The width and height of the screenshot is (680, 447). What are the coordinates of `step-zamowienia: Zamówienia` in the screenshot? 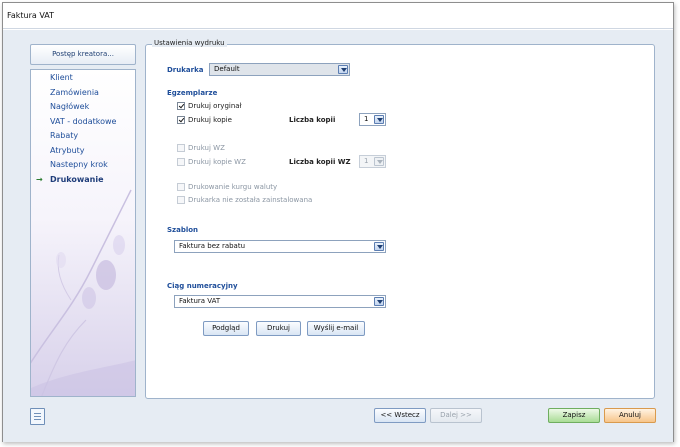 It's located at (83, 93).